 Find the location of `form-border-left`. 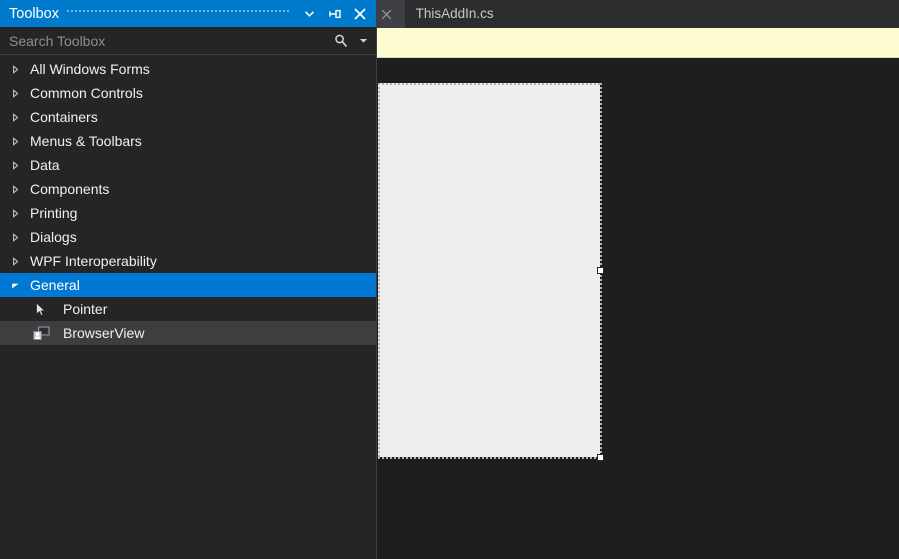

form-border-left is located at coordinates (379, 271).